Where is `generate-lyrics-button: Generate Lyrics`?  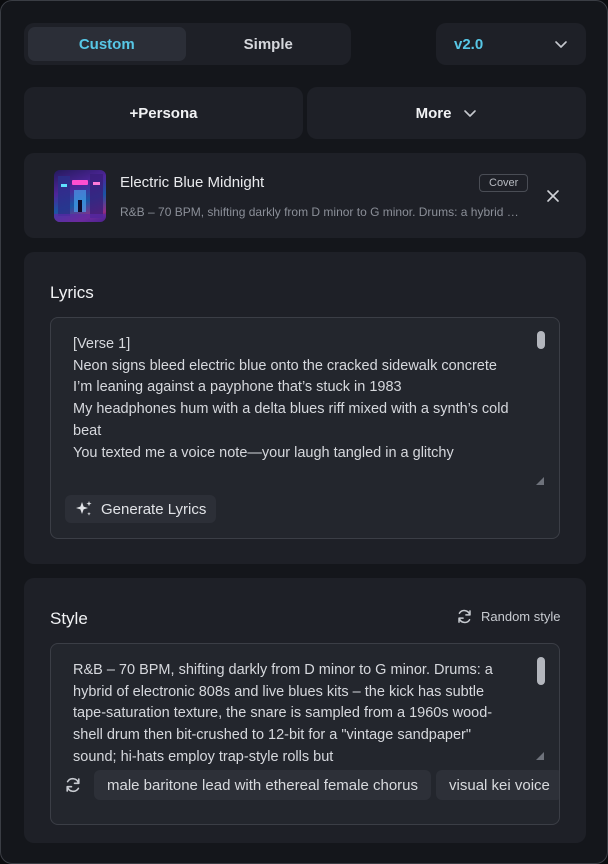 generate-lyrics-button: Generate Lyrics is located at coordinates (141, 509).